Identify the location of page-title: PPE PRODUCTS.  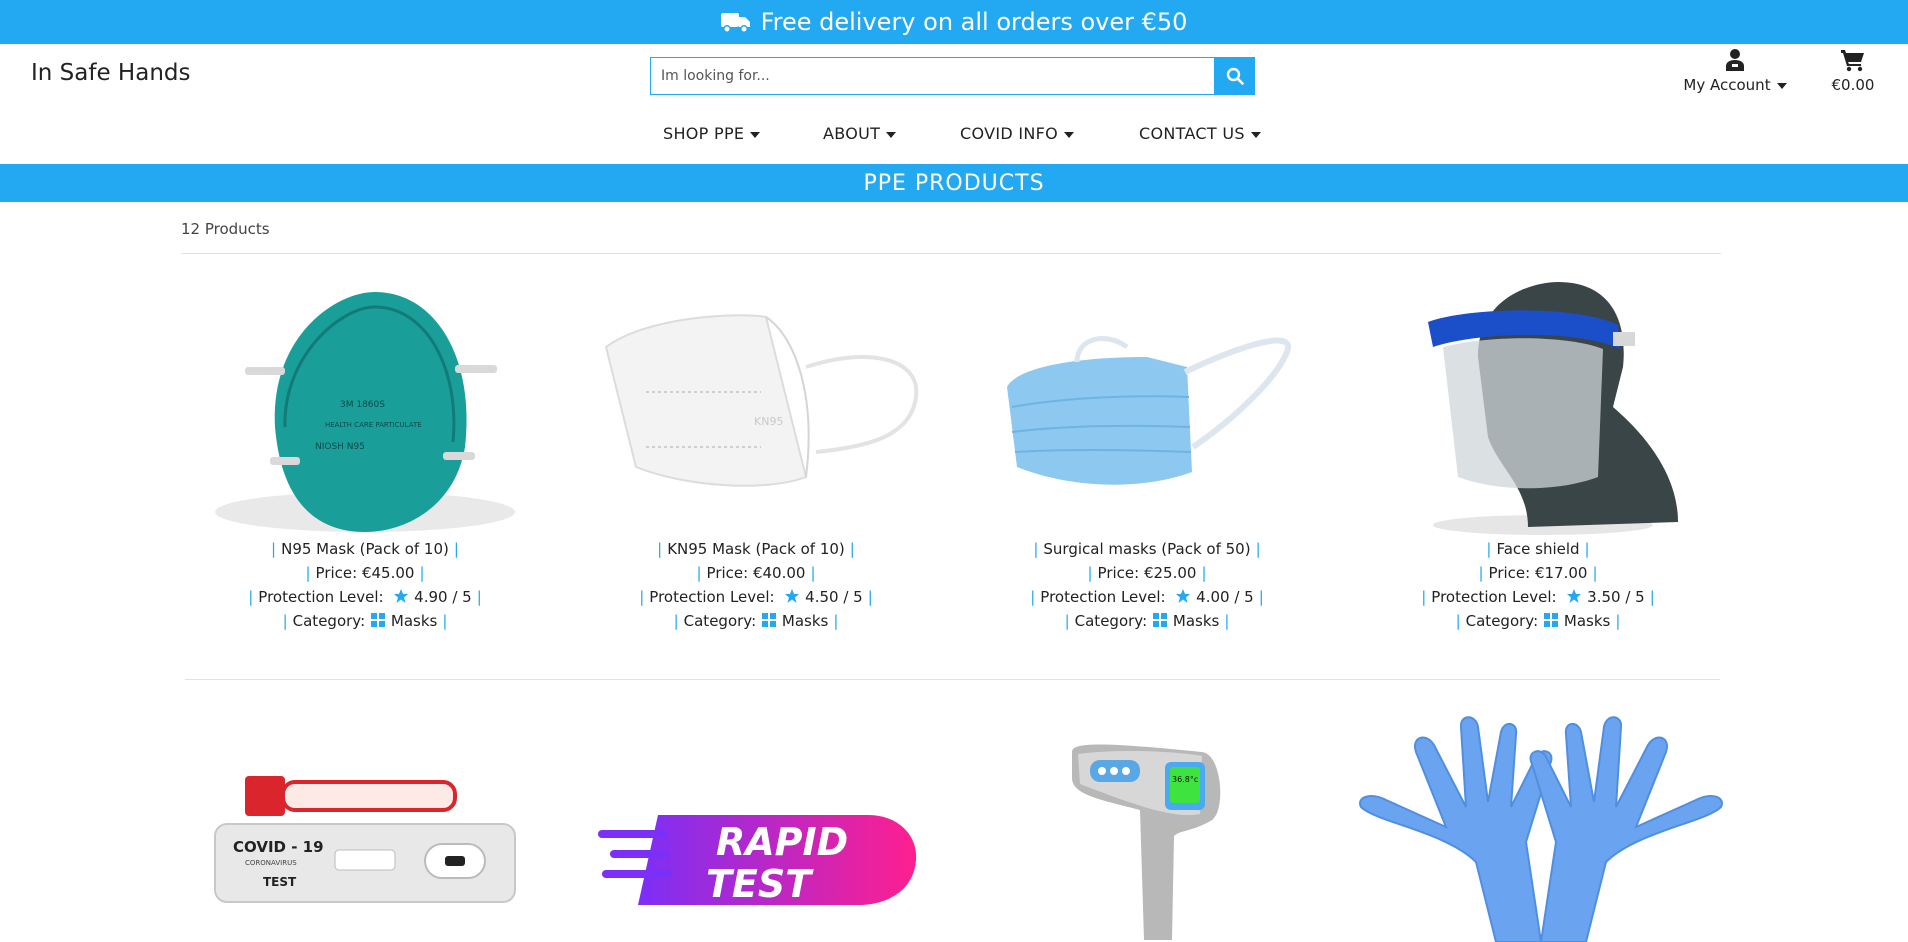
(954, 183).